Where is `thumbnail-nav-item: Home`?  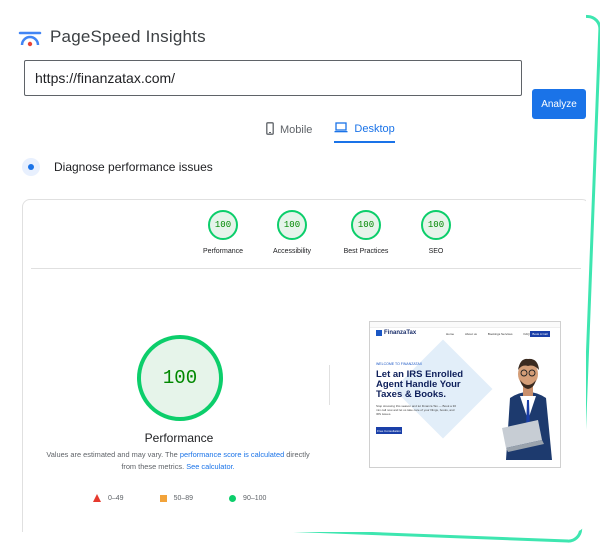
thumbnail-nav-item: Home is located at coordinates (450, 334).